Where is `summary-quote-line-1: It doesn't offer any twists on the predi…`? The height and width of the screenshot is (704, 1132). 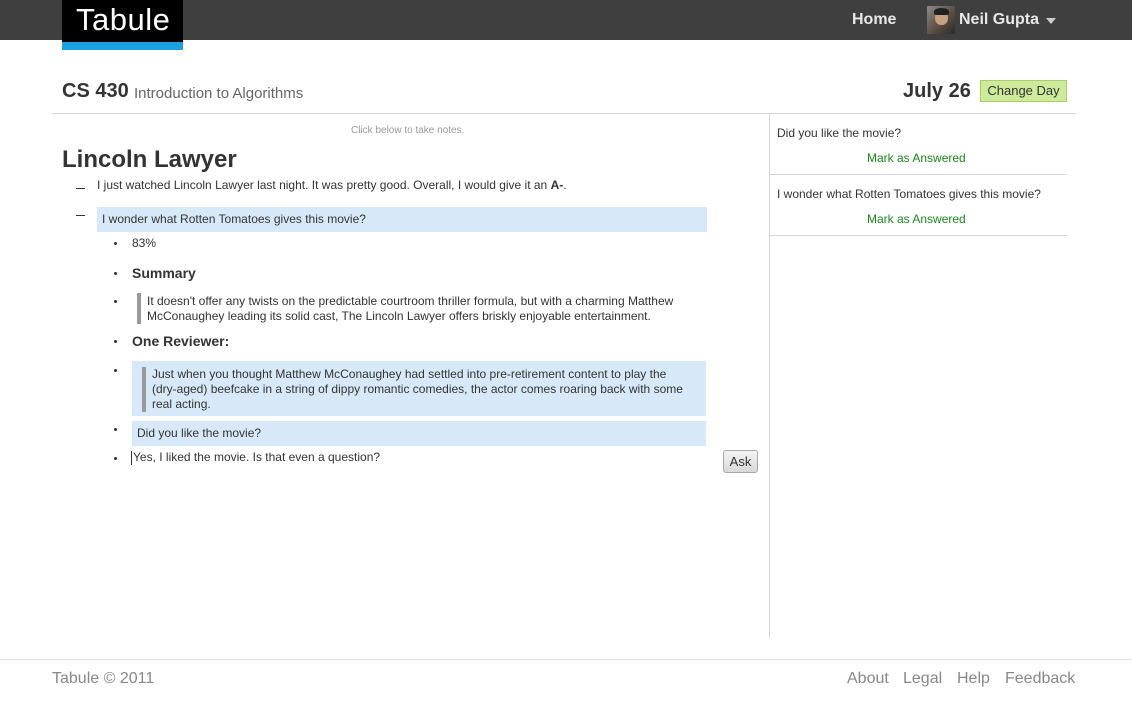 summary-quote-line-1: It doesn't offer any twists on the predi… is located at coordinates (410, 301).